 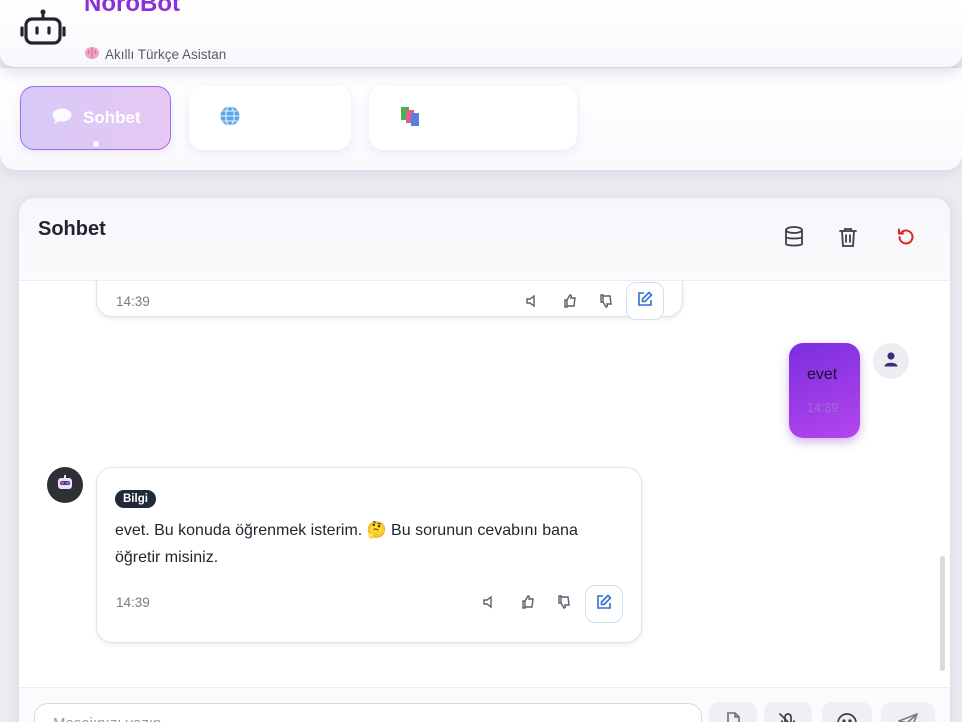 I want to click on mic-off-icon, so click(x=788, y=717).